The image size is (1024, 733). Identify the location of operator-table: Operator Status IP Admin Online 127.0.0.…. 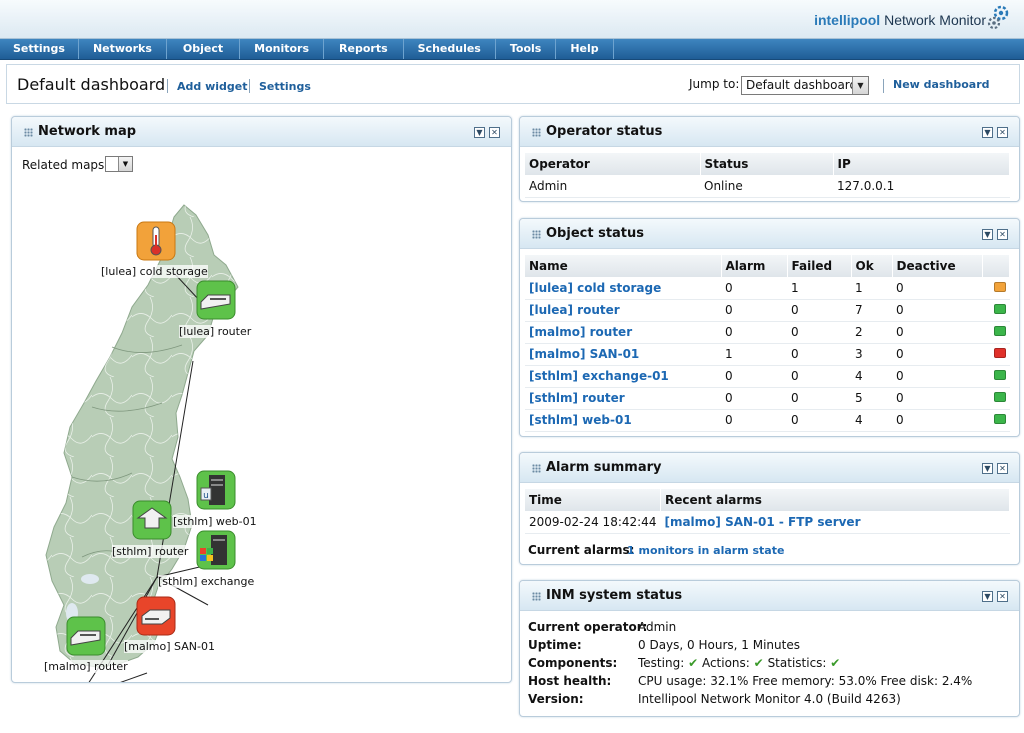
(767, 175).